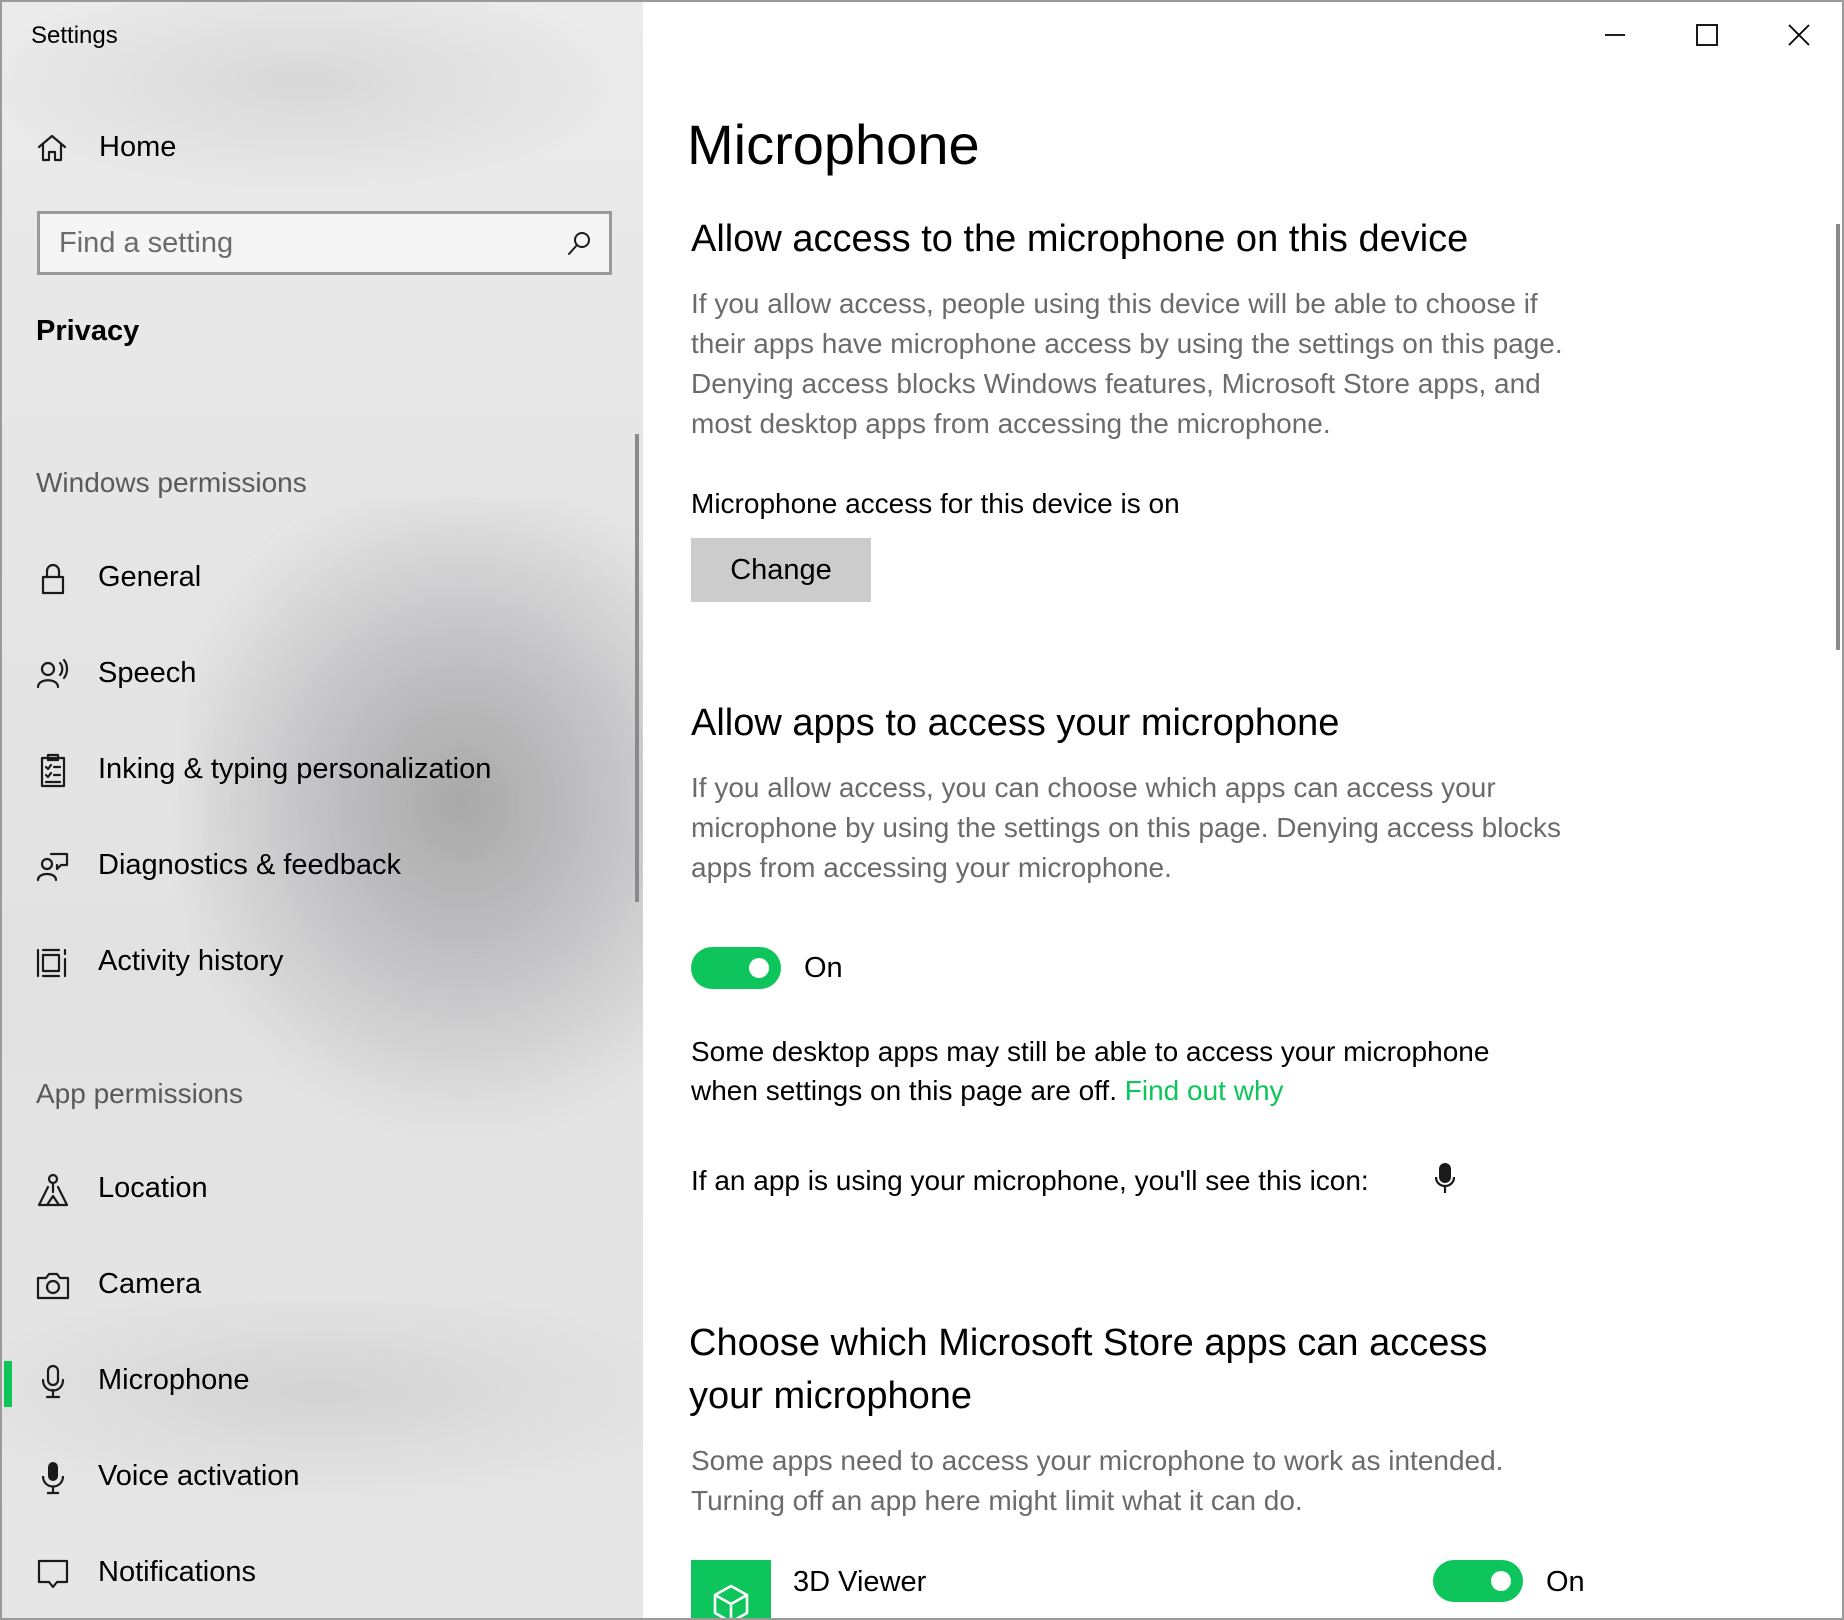 The image size is (1844, 1620). What do you see at coordinates (150, 1284) in the screenshot?
I see `sidebar-item-label: Camera` at bounding box center [150, 1284].